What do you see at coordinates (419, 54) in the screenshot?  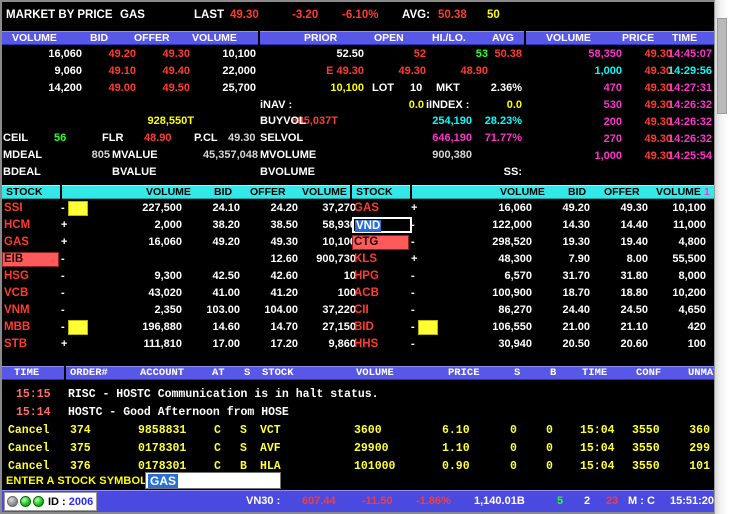 I see `stat-open: 52` at bounding box center [419, 54].